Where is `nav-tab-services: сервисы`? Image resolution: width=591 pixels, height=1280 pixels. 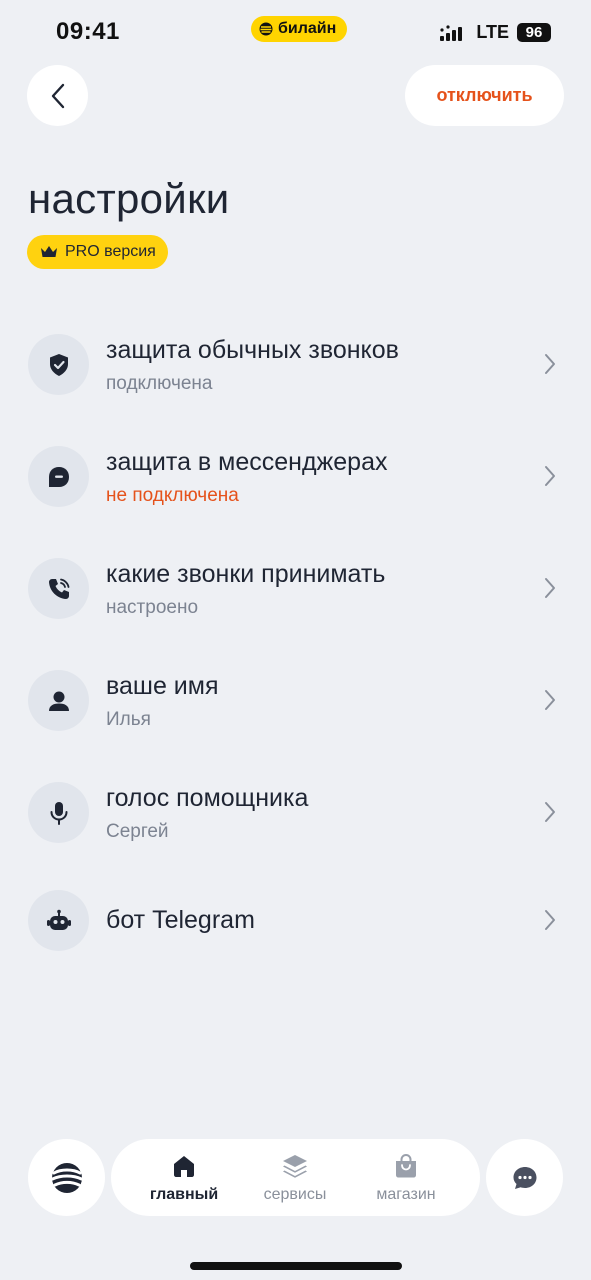
nav-tab-services: сервисы is located at coordinates (295, 1177).